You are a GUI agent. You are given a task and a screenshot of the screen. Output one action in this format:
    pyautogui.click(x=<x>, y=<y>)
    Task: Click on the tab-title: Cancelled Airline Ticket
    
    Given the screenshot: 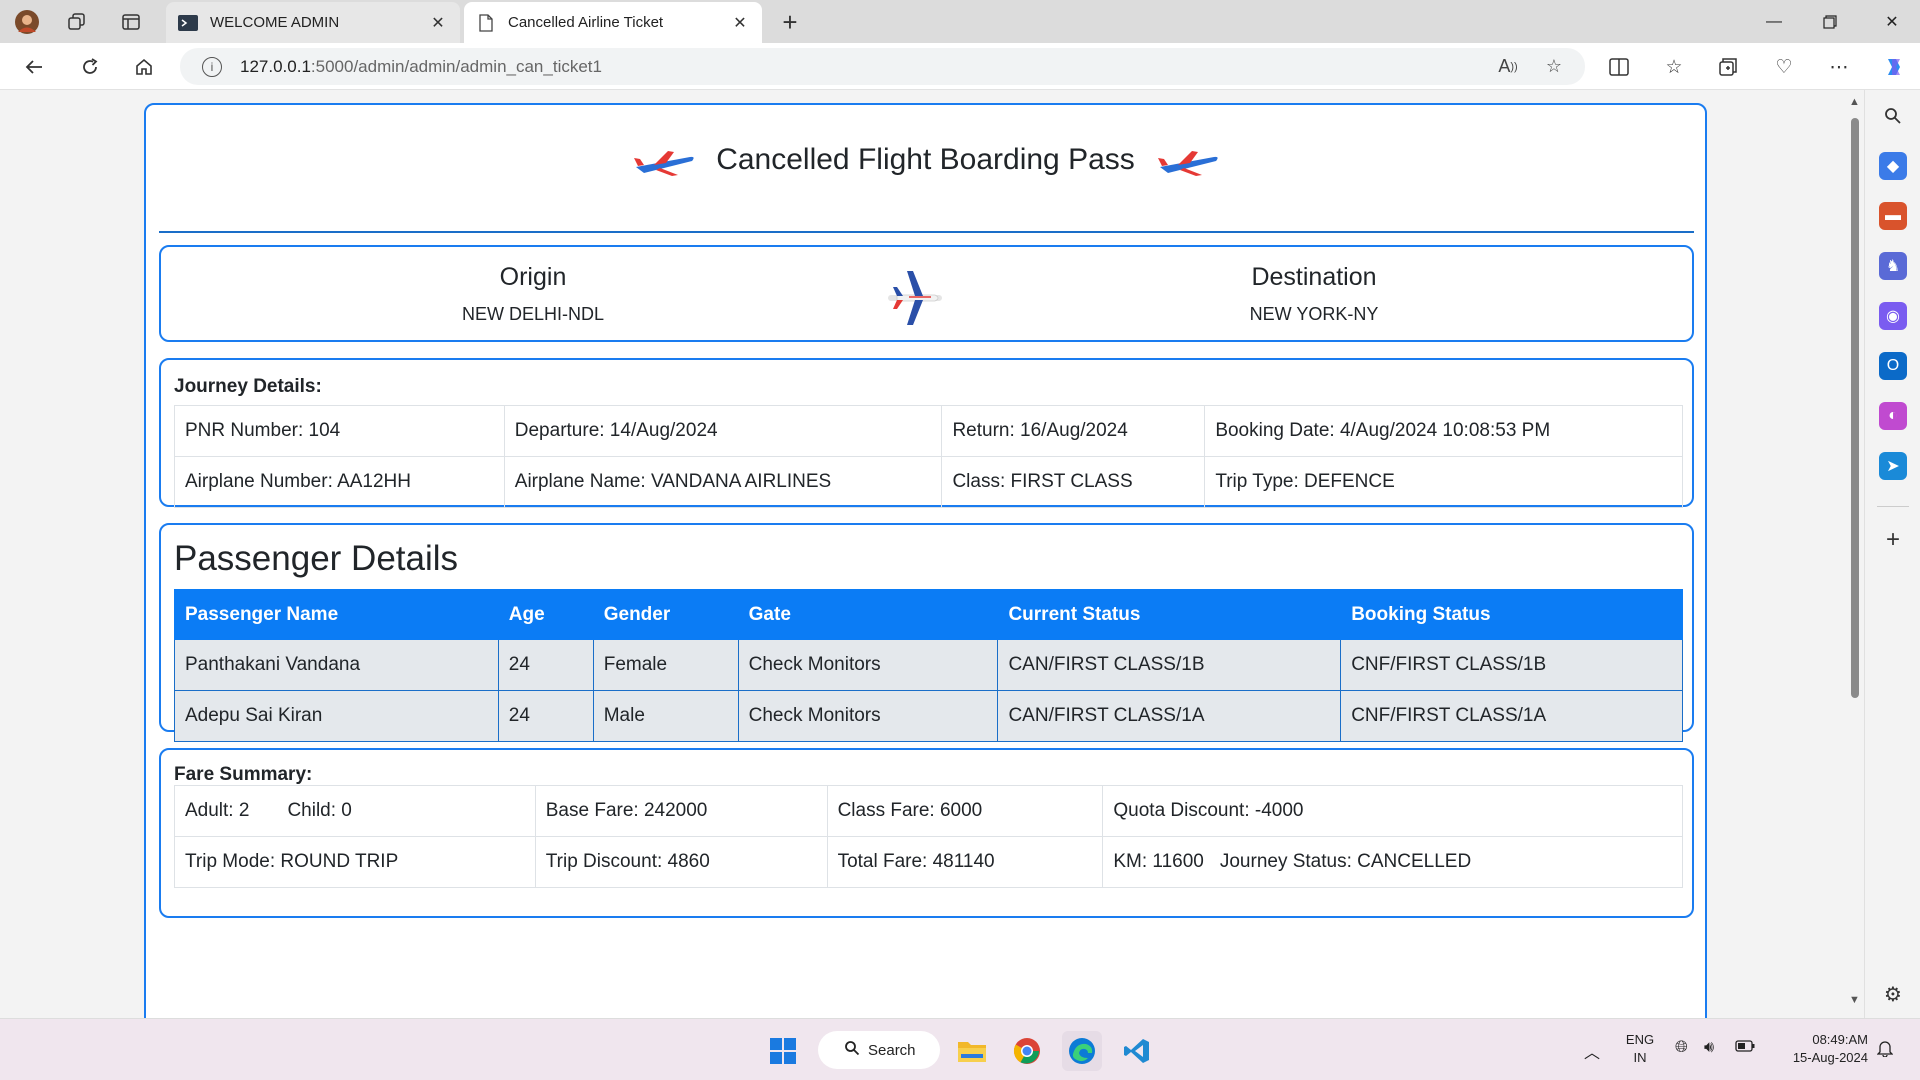 What is the action you would take?
    pyautogui.click(x=586, y=22)
    